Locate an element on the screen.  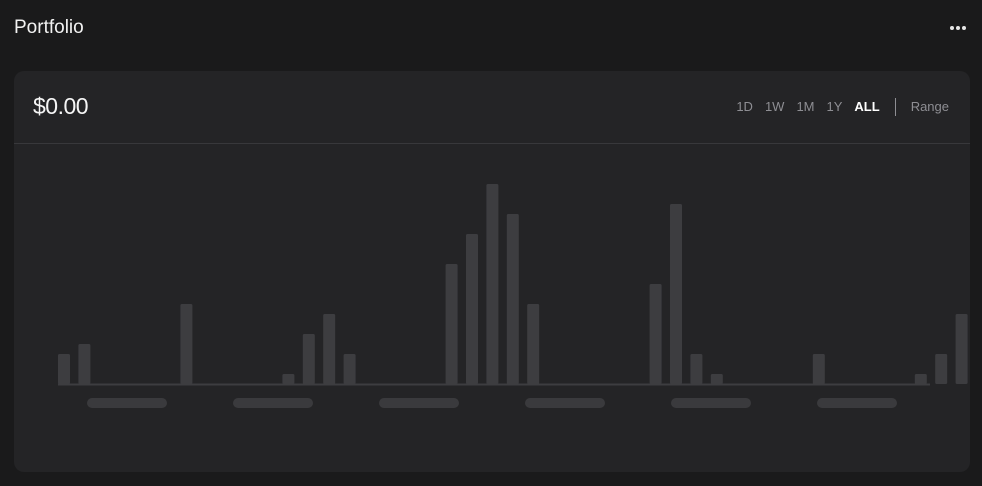
range-divider is located at coordinates (895, 107).